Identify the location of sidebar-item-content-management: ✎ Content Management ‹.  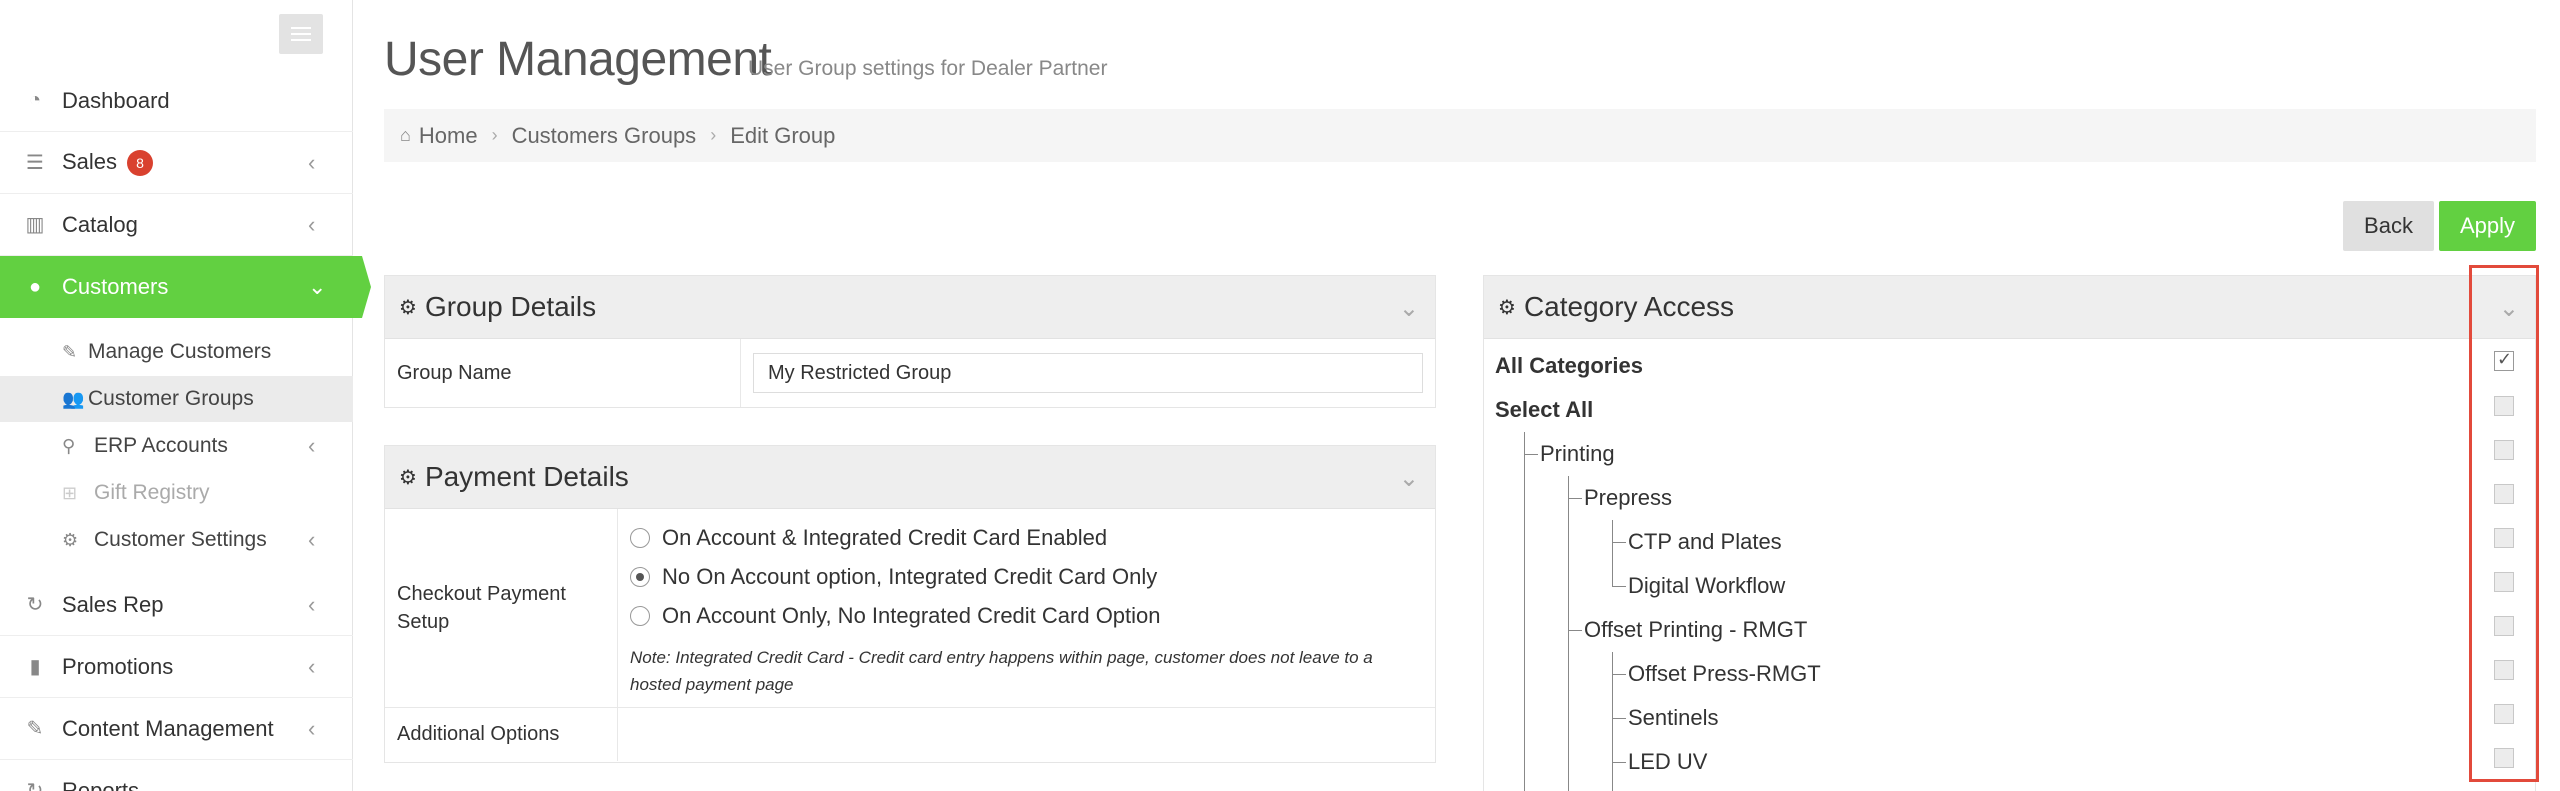
(176, 729).